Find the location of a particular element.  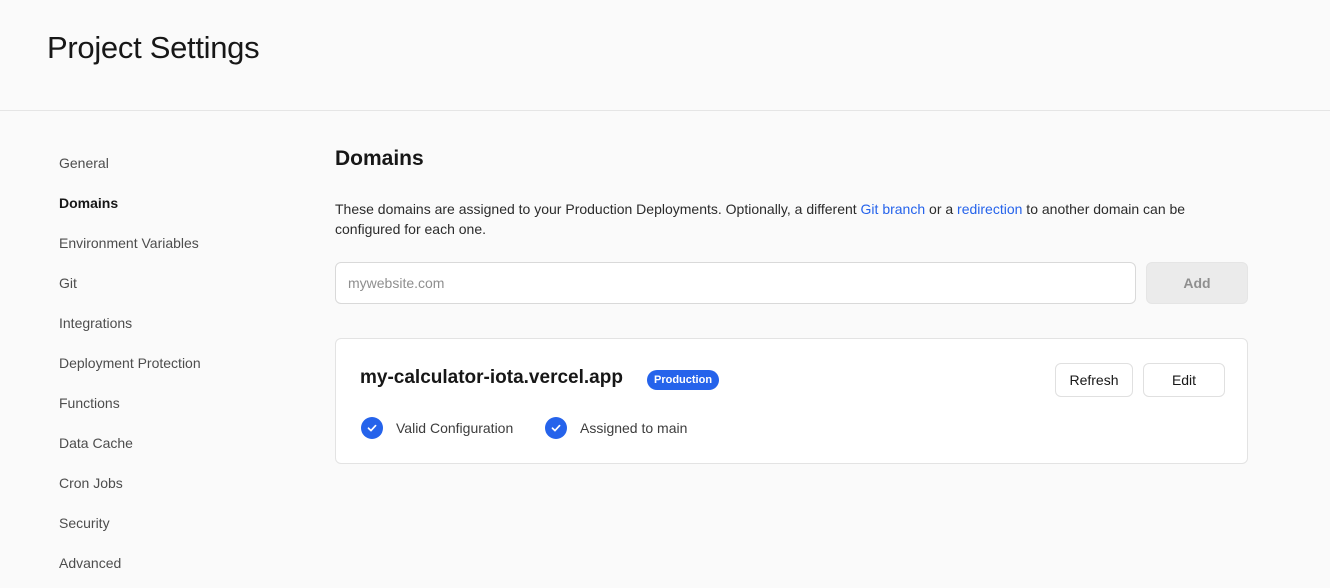

status-valid-configuration: Valid Configuration is located at coordinates (437, 428).